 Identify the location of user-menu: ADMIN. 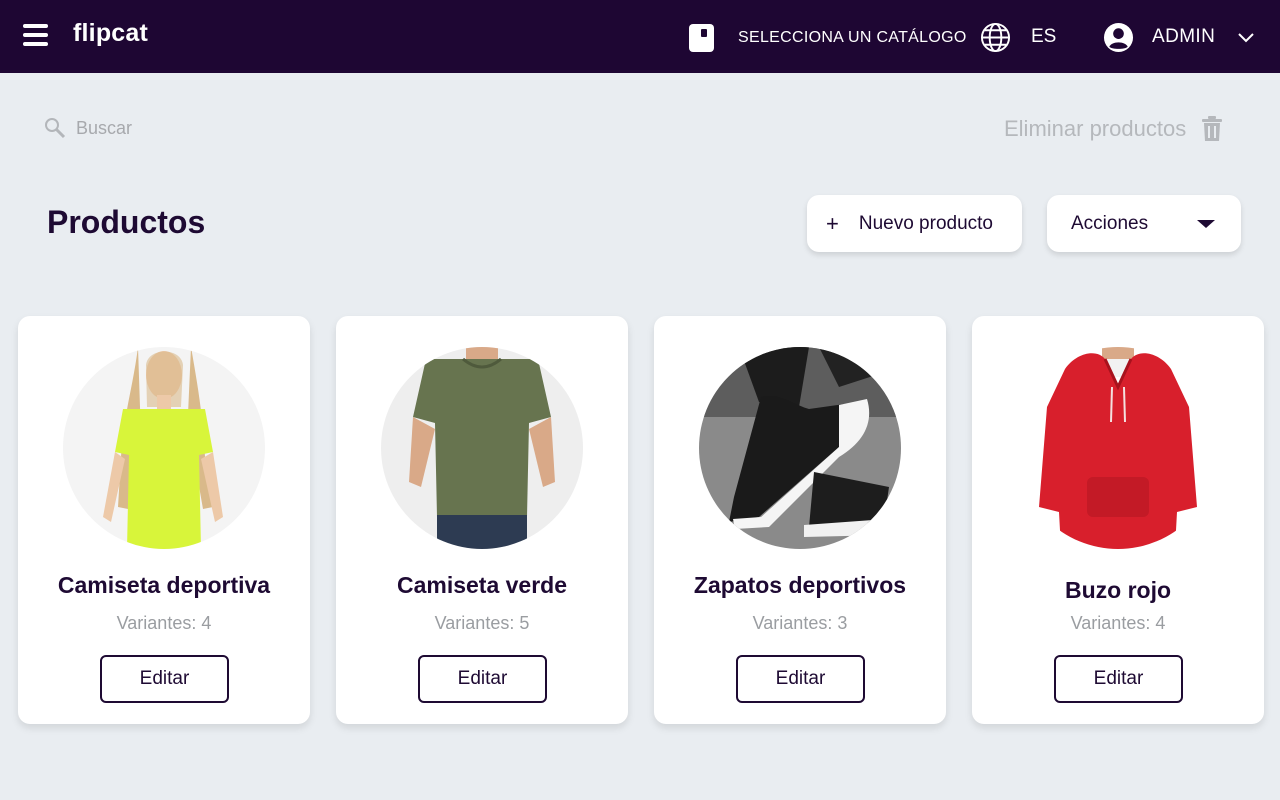
(1179, 37).